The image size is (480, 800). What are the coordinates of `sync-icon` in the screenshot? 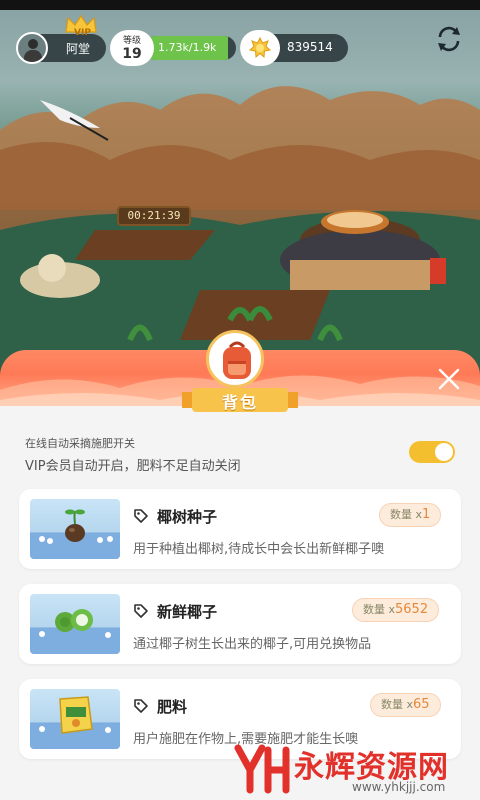 It's located at (449, 39).